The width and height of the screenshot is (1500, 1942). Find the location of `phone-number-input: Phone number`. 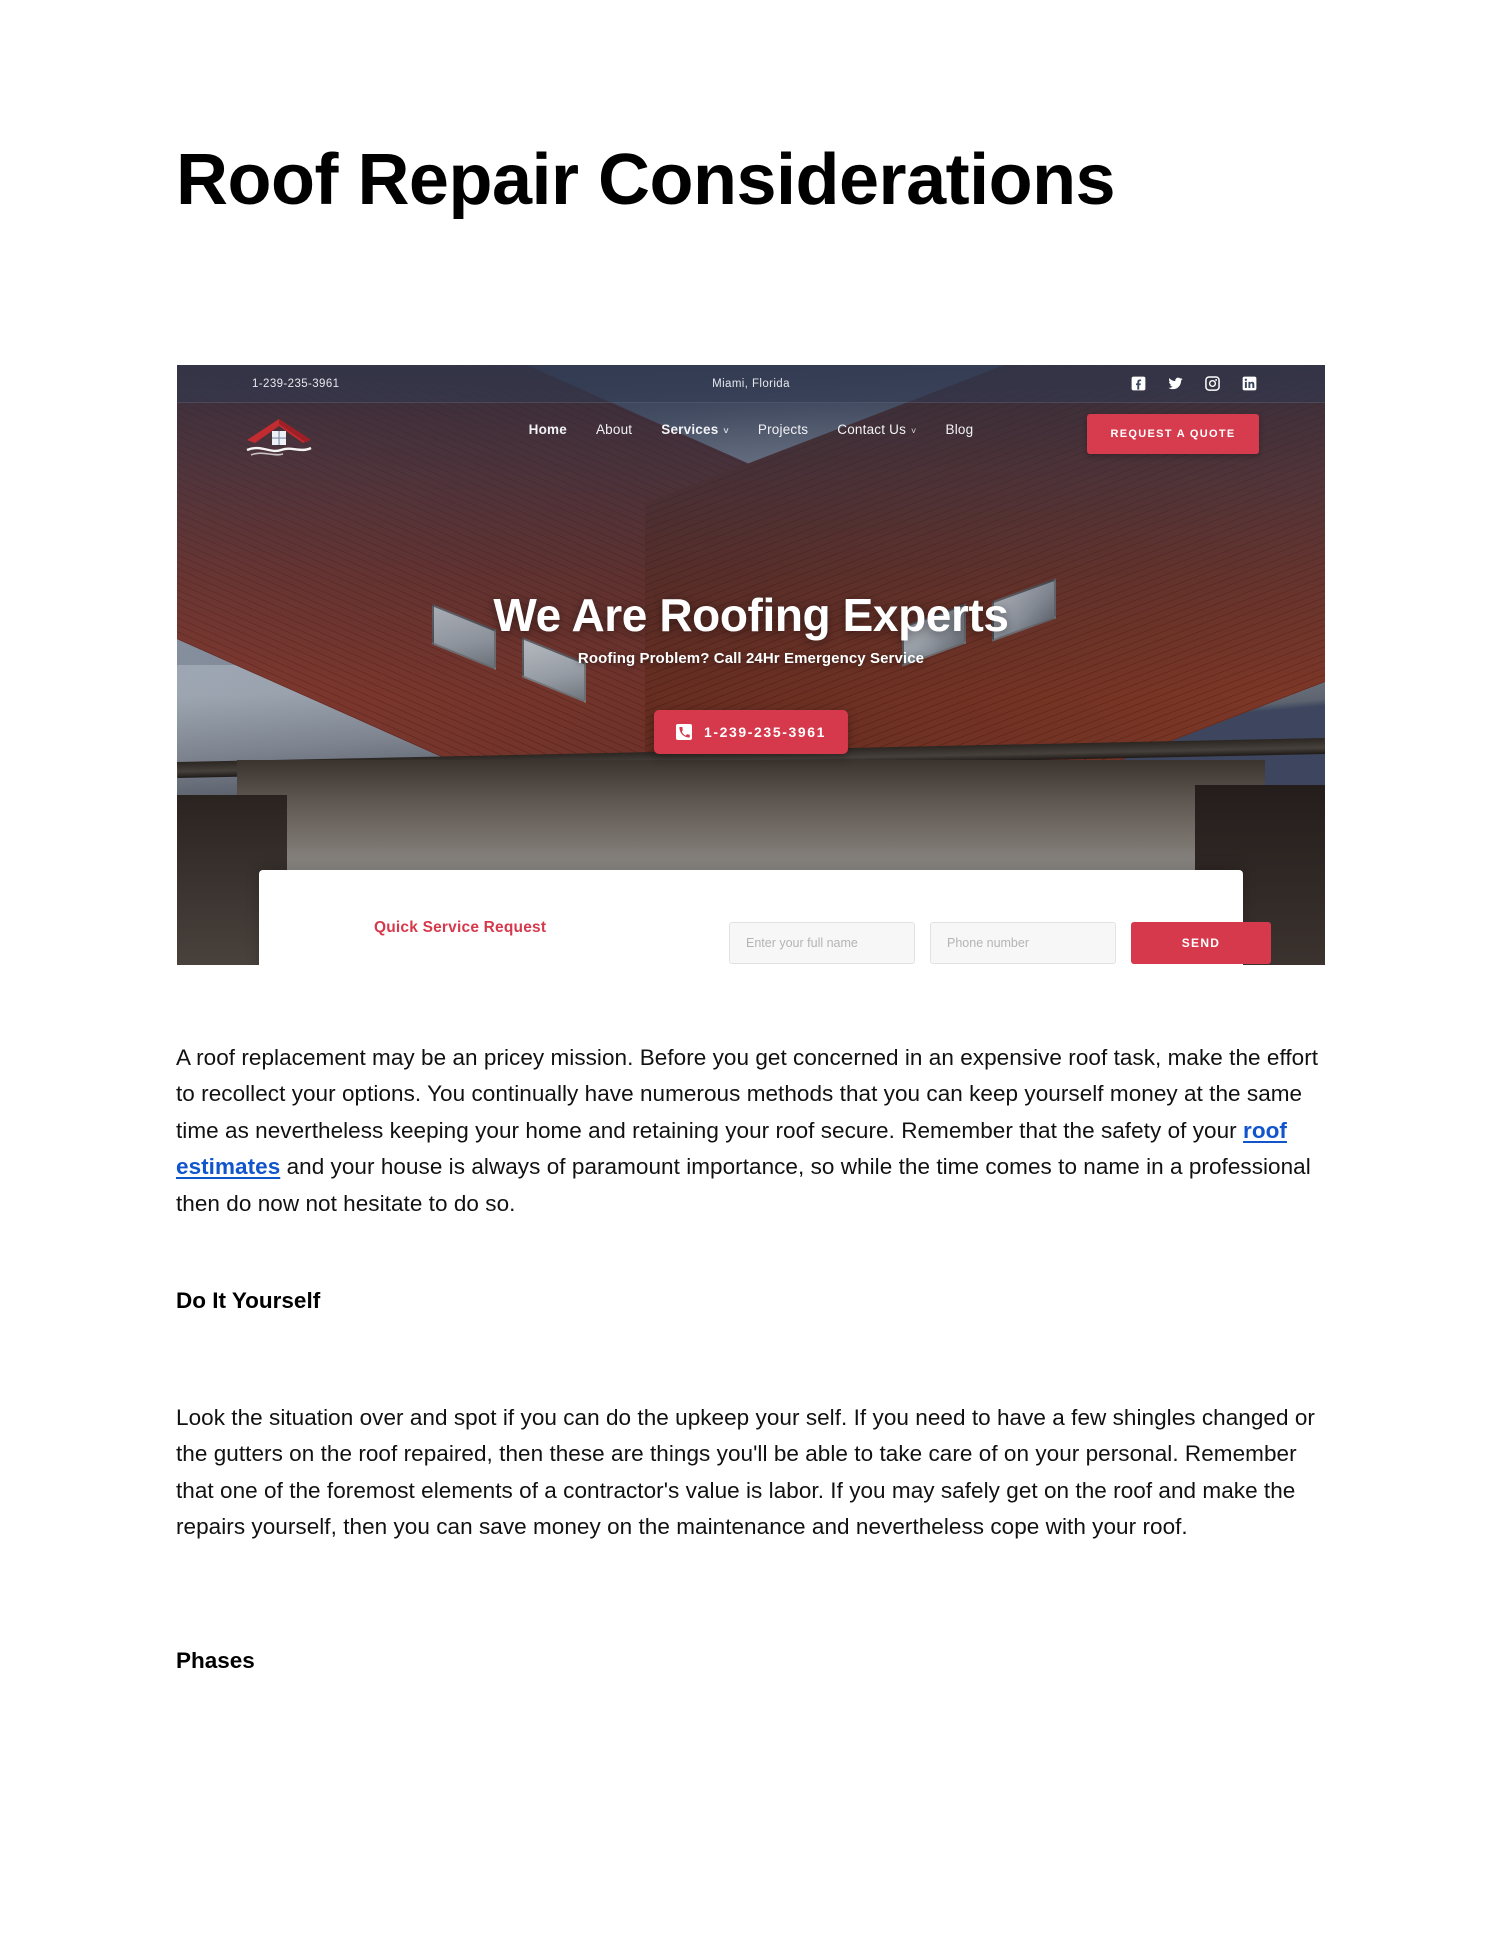

phone-number-input: Phone number is located at coordinates (1023, 943).